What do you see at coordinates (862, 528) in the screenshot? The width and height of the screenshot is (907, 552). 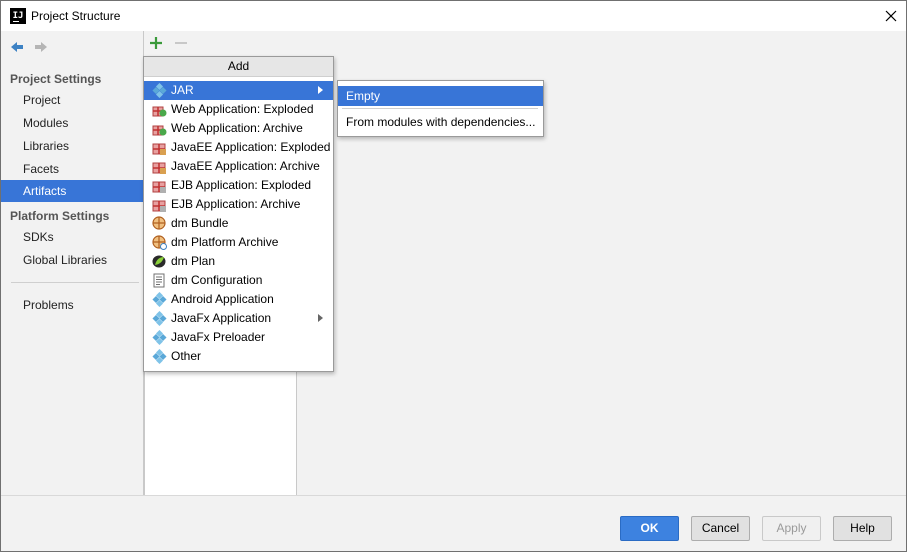 I see `help-button: Help` at bounding box center [862, 528].